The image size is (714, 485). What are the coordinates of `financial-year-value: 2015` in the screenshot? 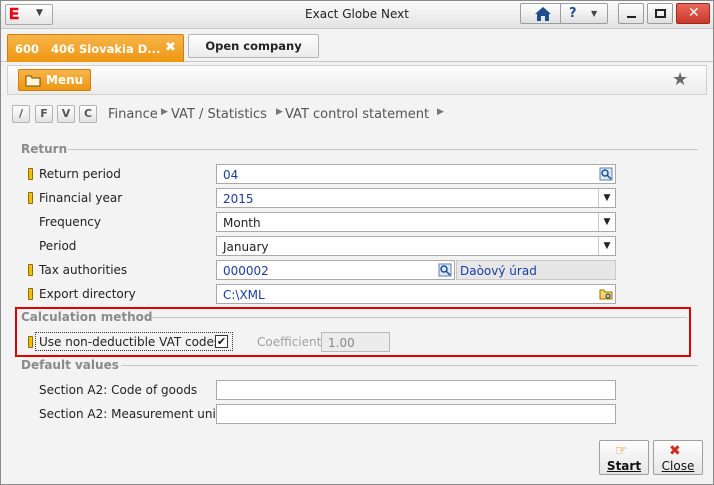 It's located at (238, 199).